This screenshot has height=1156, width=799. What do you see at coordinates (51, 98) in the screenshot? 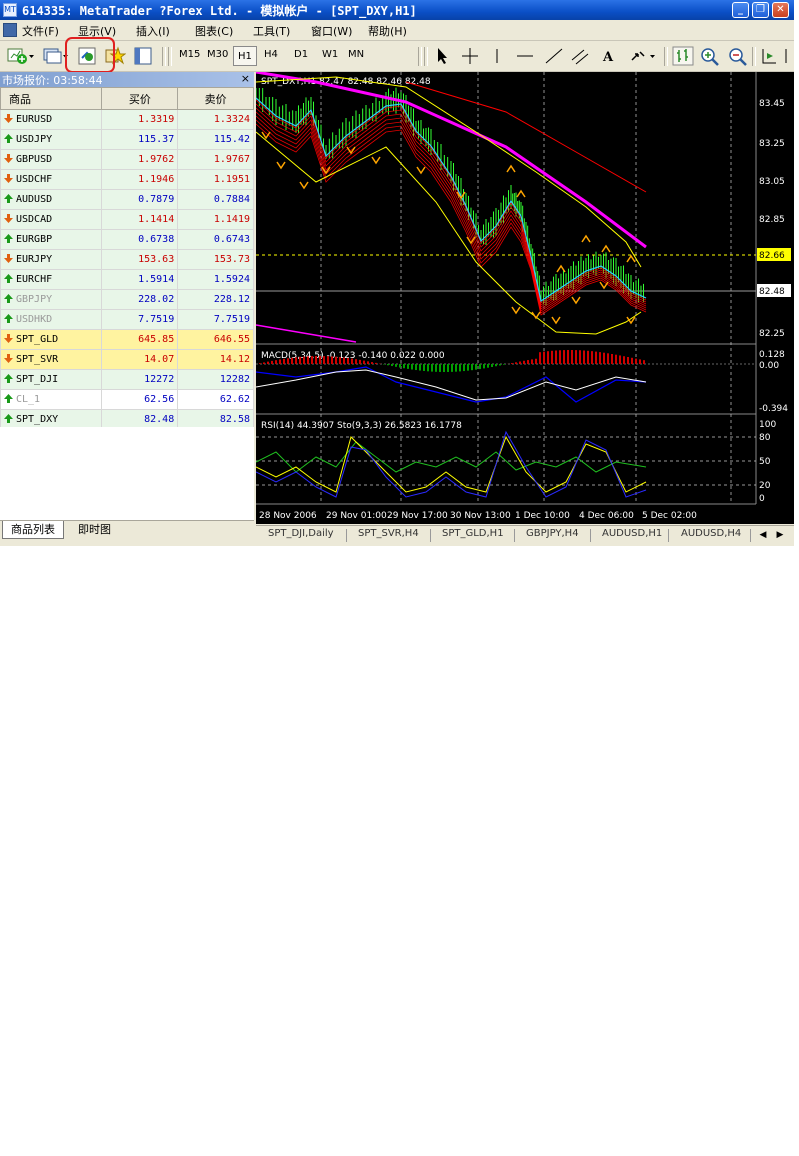
I see `column-header-symbol: 商品` at bounding box center [51, 98].